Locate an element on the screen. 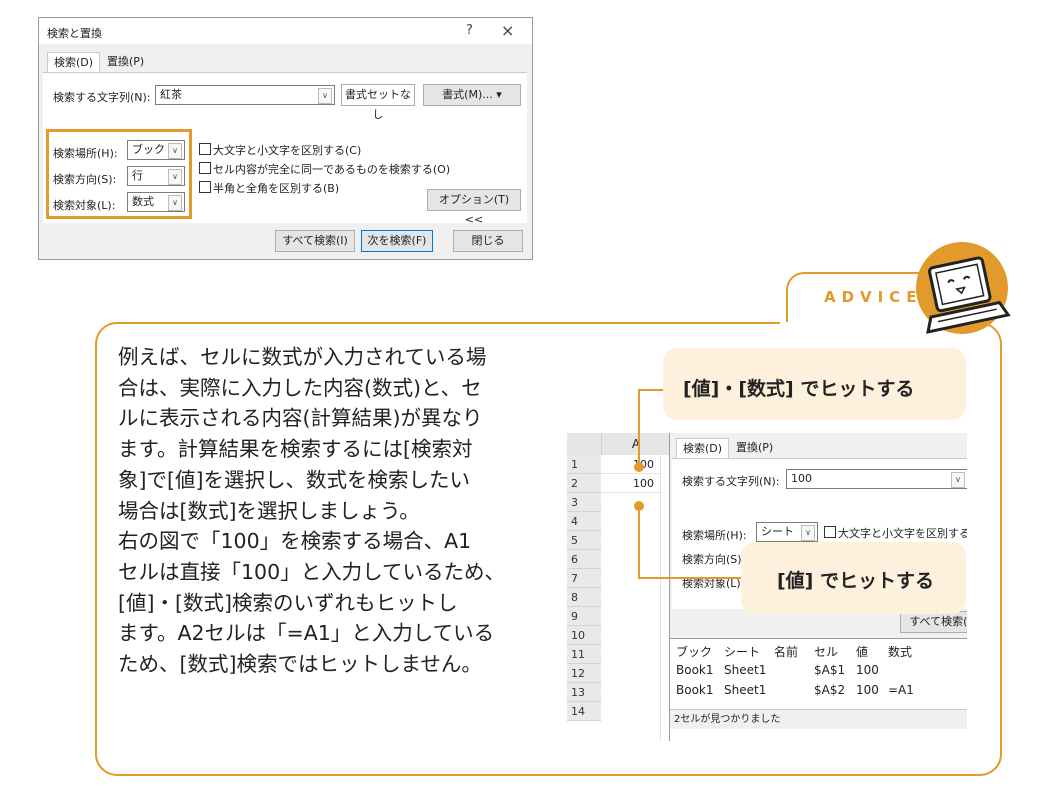  find-what-value: 100 is located at coordinates (801, 478).